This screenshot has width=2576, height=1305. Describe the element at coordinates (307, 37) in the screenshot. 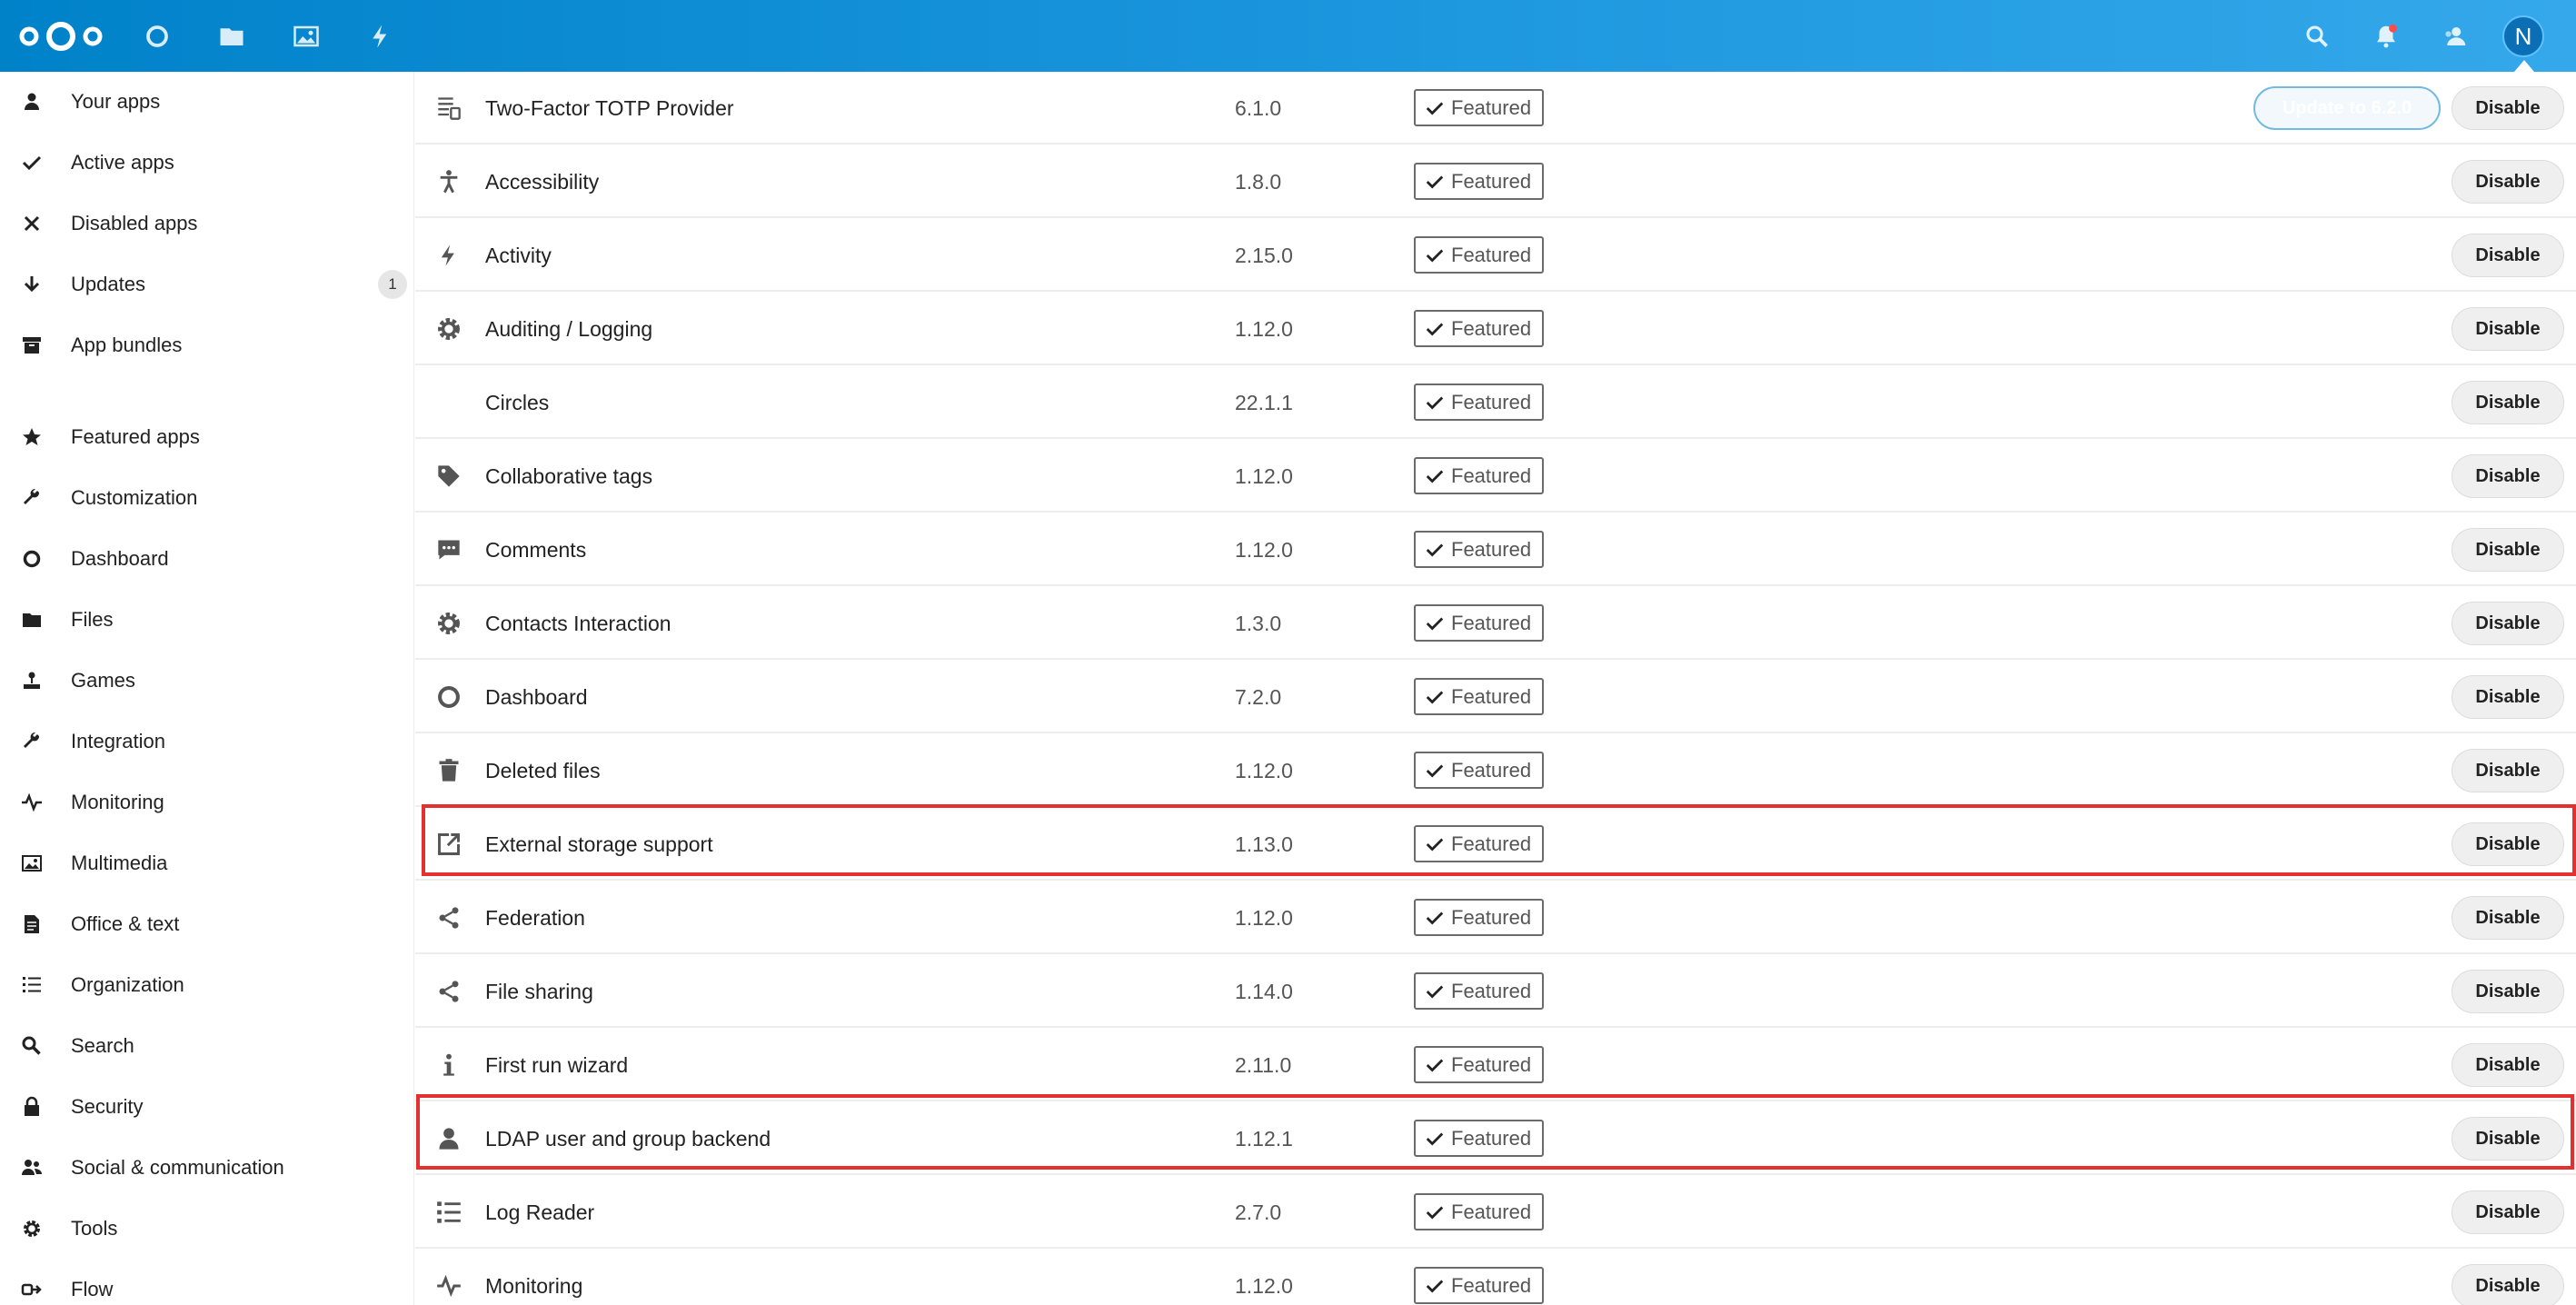

I see `photos-icon` at that location.